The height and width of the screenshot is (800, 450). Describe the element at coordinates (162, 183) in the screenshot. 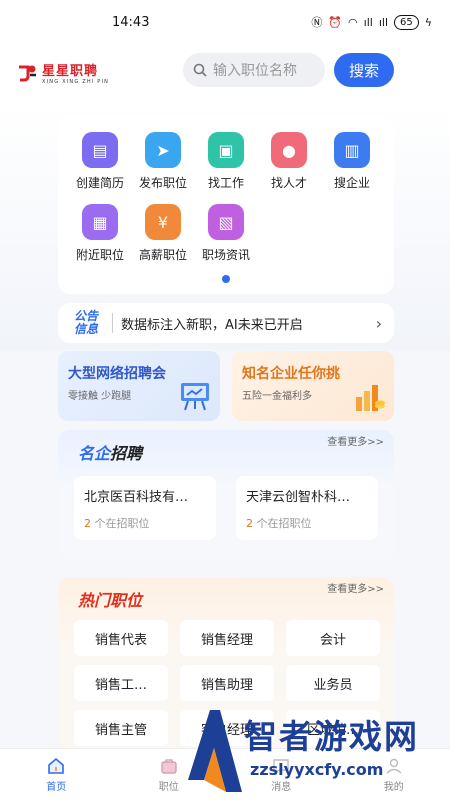

I see `quick-action-label: 发布职位` at that location.